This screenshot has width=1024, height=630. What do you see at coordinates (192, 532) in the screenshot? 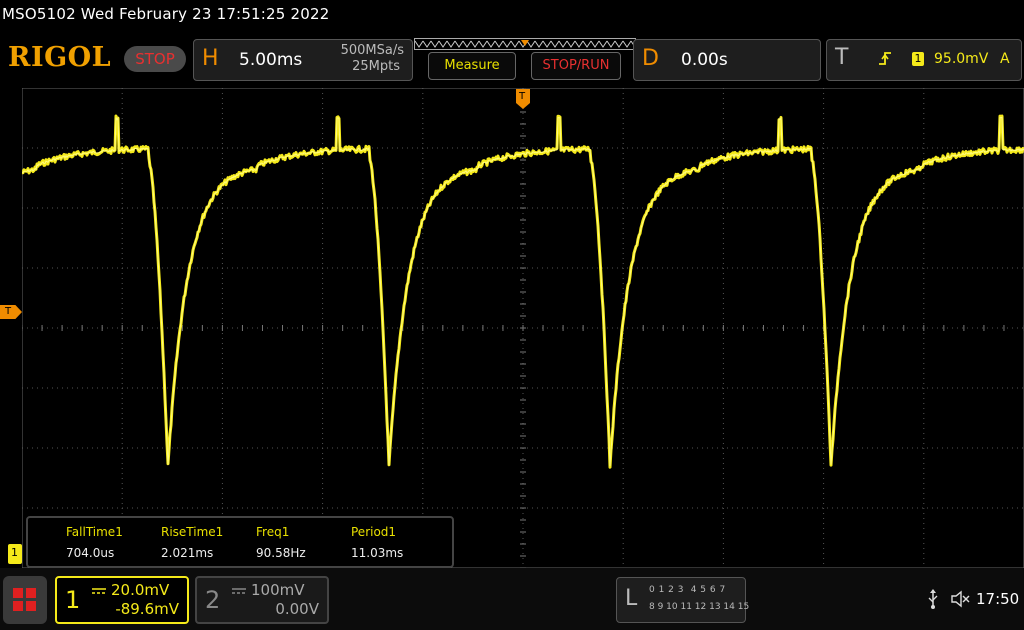
I see `measurement-label: RiseTime1` at bounding box center [192, 532].